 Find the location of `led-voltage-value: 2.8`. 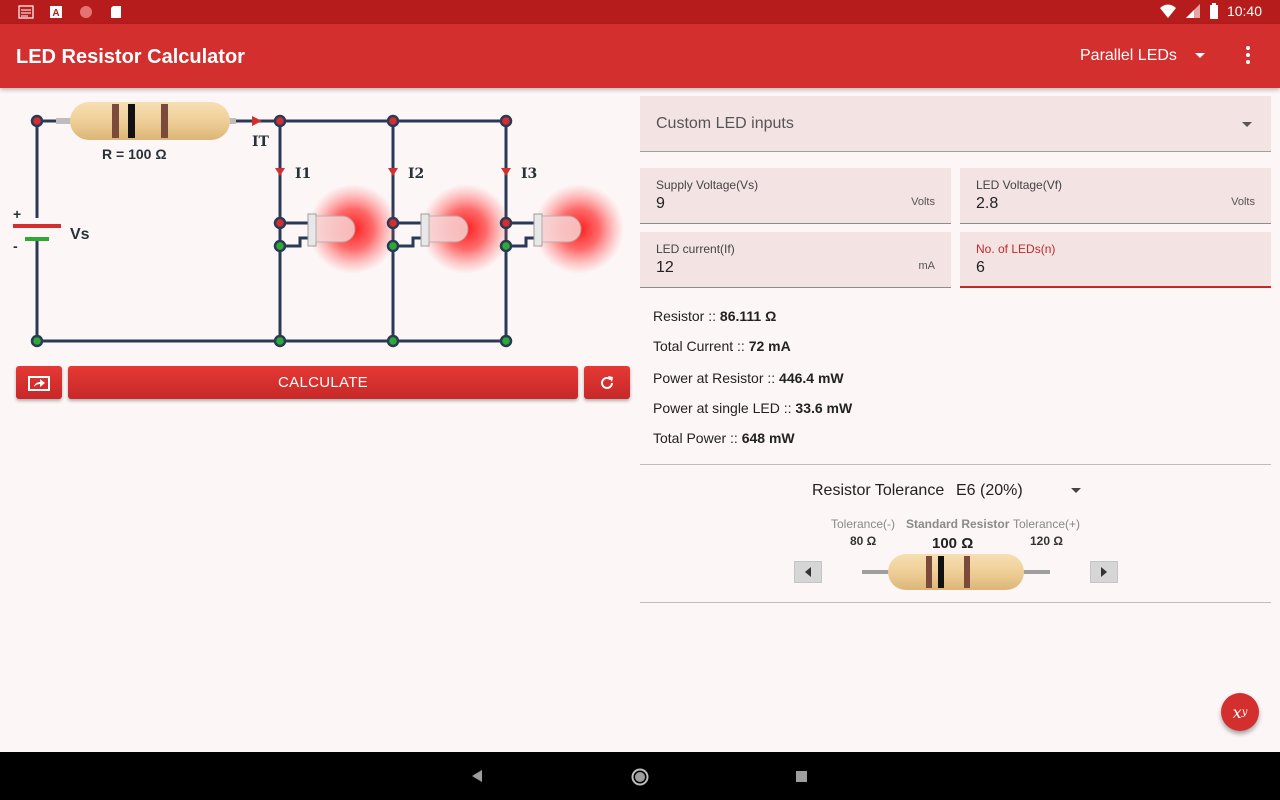

led-voltage-value: 2.8 is located at coordinates (987, 204).